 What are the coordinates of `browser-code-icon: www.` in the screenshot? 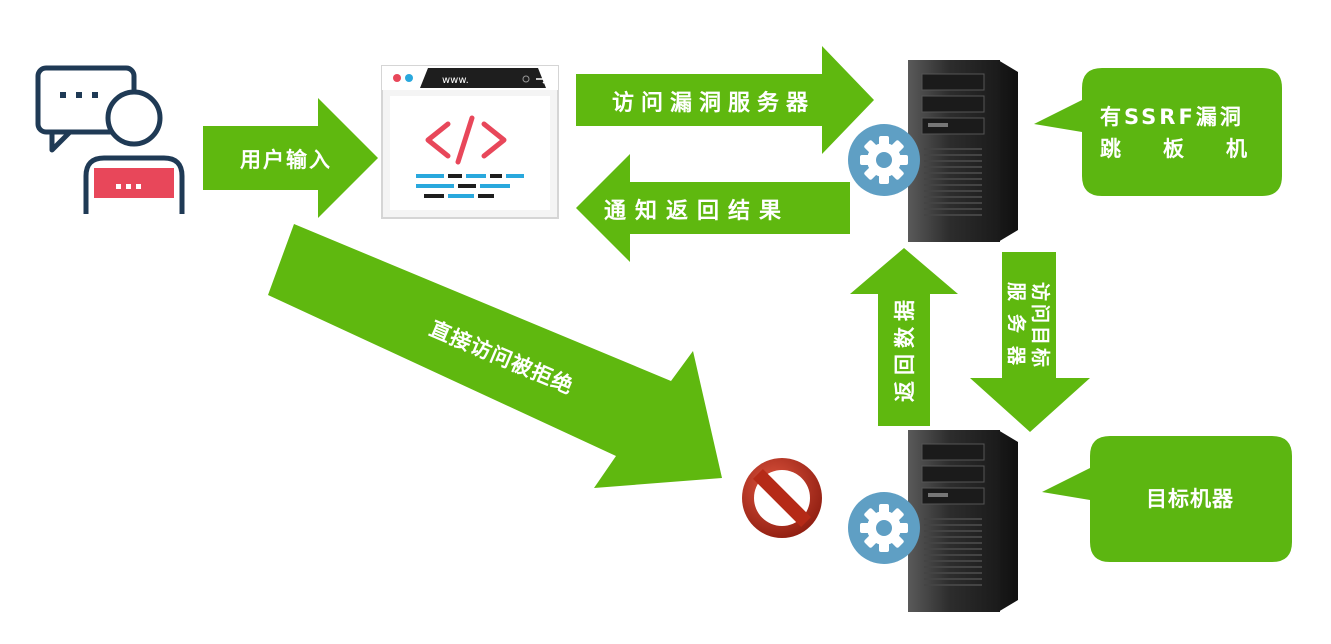 It's located at (470, 142).